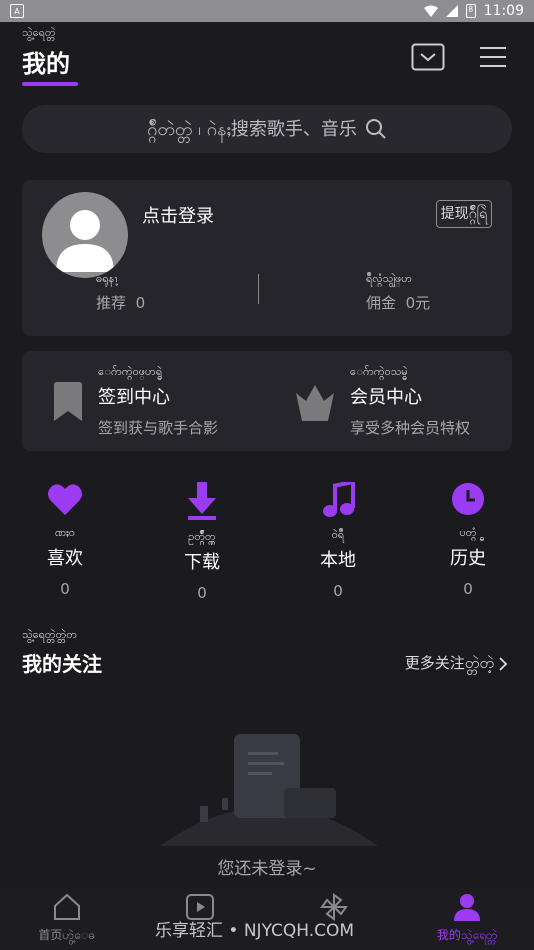 This screenshot has width=534, height=950. Describe the element at coordinates (202, 501) in the screenshot. I see `download-icon` at that location.